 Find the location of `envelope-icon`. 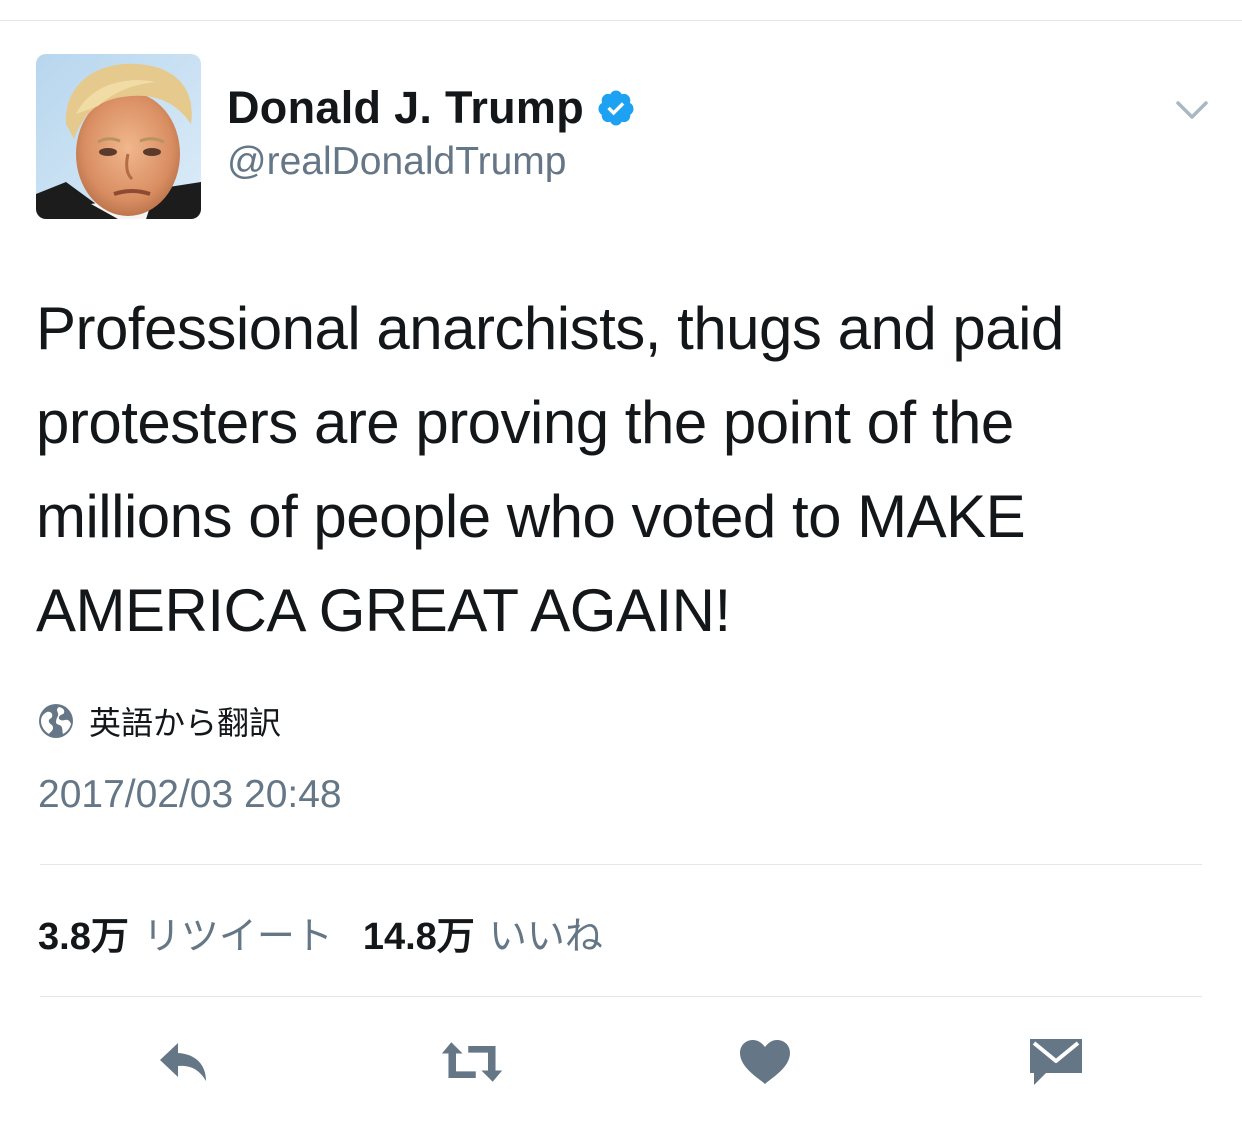

envelope-icon is located at coordinates (1056, 1062).